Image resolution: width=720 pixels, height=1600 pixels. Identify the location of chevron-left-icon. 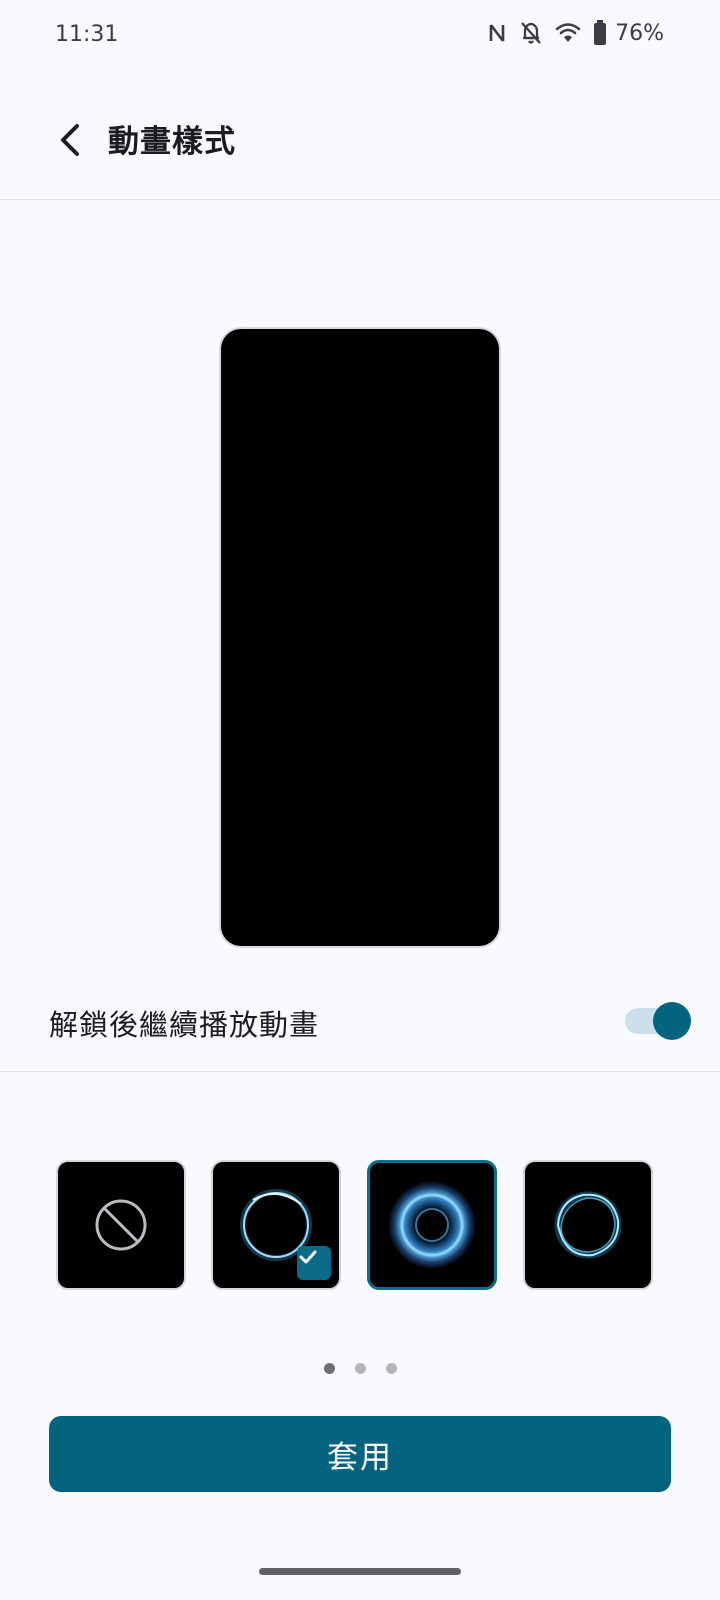
(70, 140).